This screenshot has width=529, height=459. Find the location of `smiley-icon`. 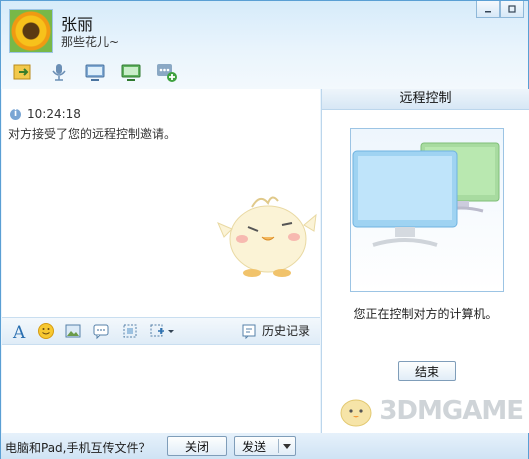

smiley-icon is located at coordinates (46, 331).